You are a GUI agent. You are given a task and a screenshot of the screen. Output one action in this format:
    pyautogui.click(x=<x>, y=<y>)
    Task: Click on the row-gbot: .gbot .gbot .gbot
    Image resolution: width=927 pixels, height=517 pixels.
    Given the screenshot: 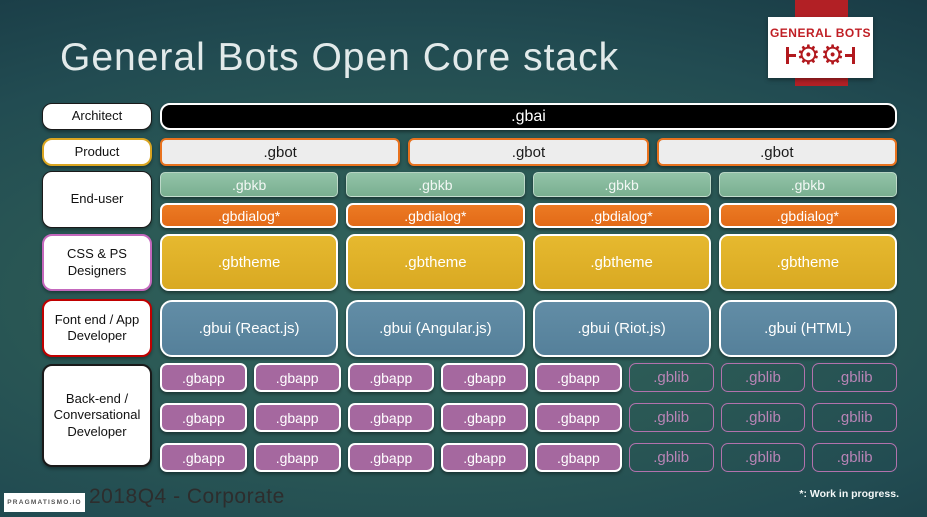 What is the action you would take?
    pyautogui.click(x=528, y=152)
    